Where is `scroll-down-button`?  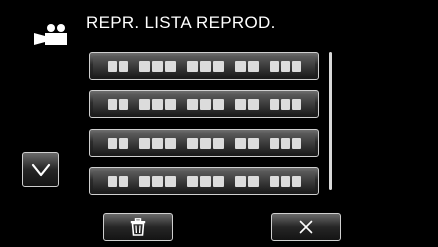 scroll-down-button is located at coordinates (40, 169).